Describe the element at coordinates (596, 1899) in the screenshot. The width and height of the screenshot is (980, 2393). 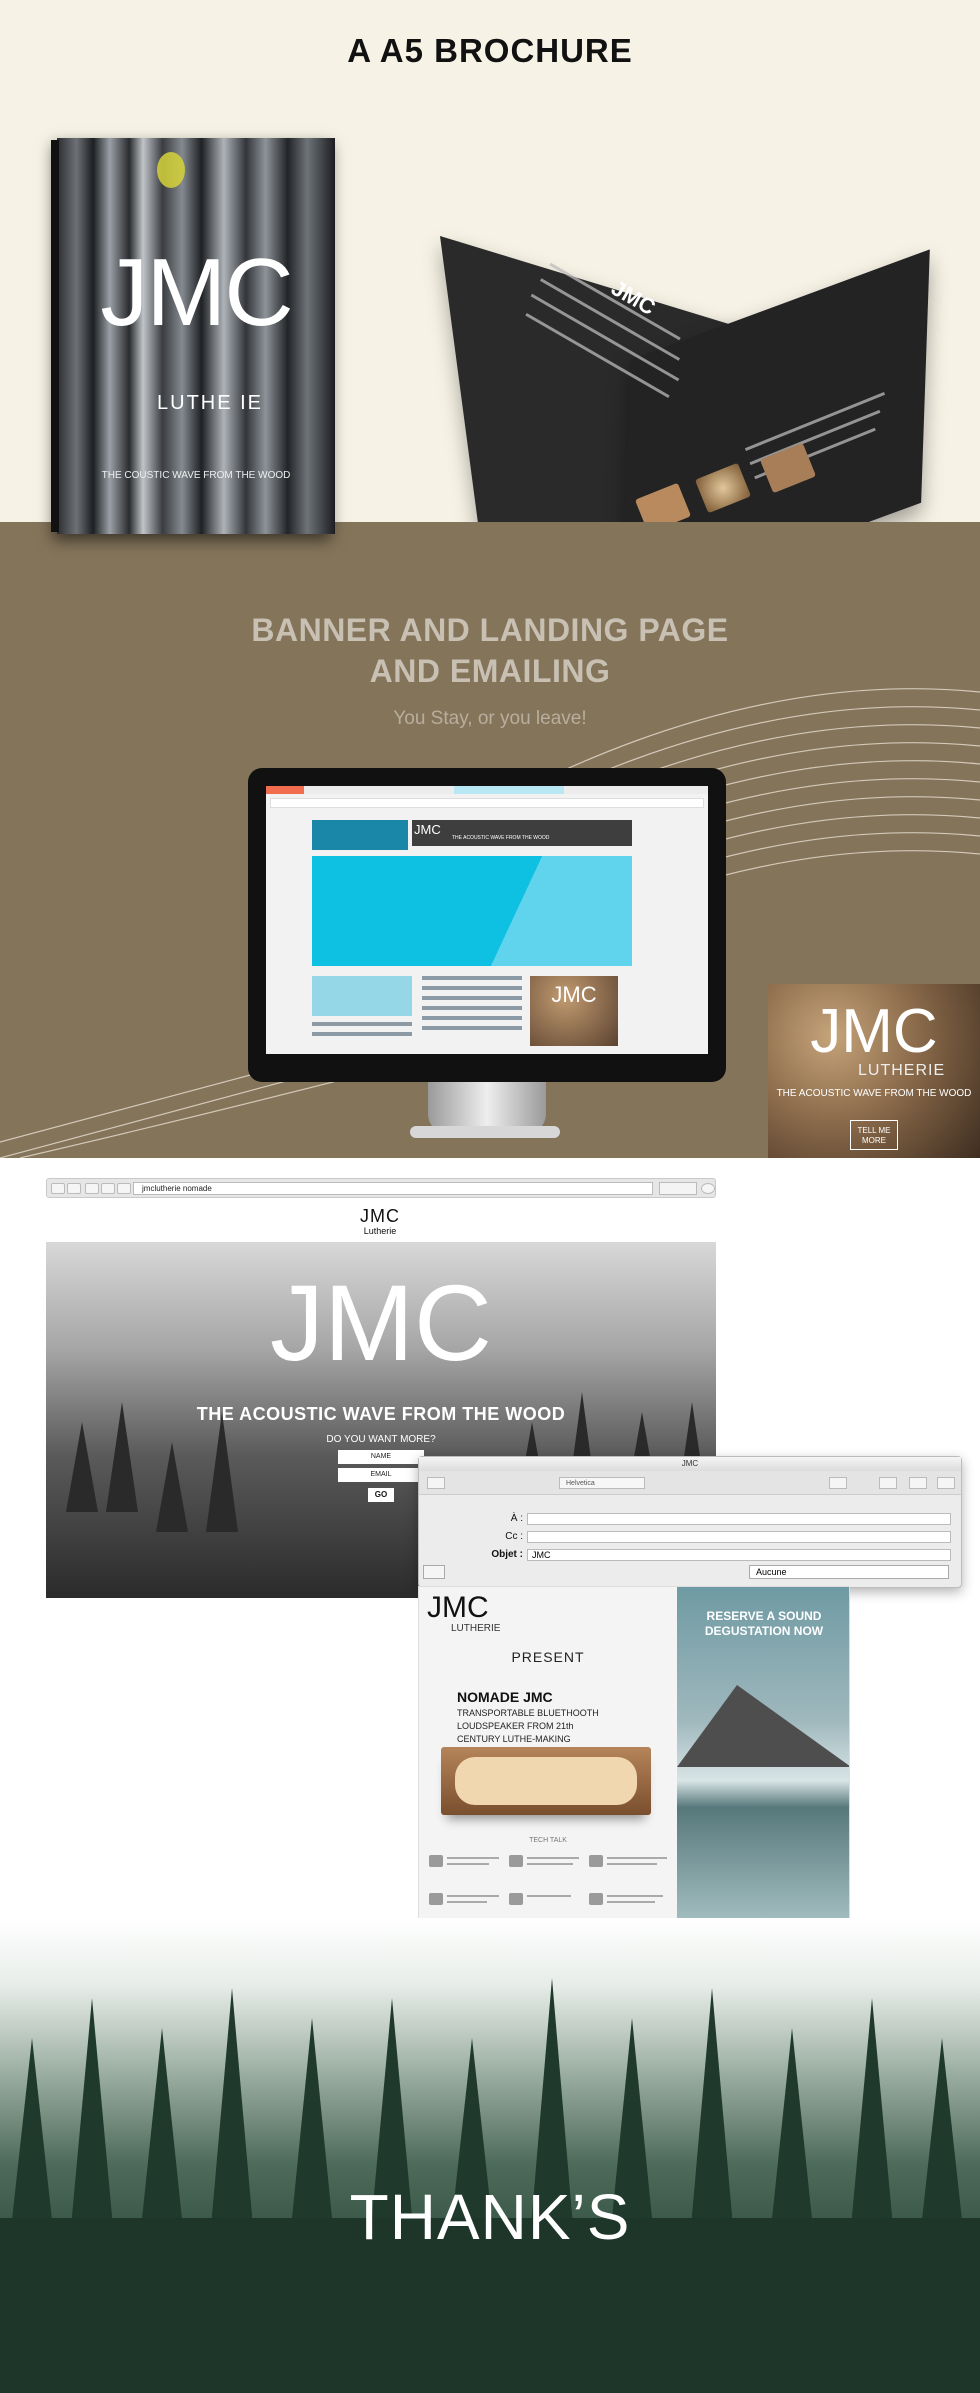
I see `material-icon` at that location.